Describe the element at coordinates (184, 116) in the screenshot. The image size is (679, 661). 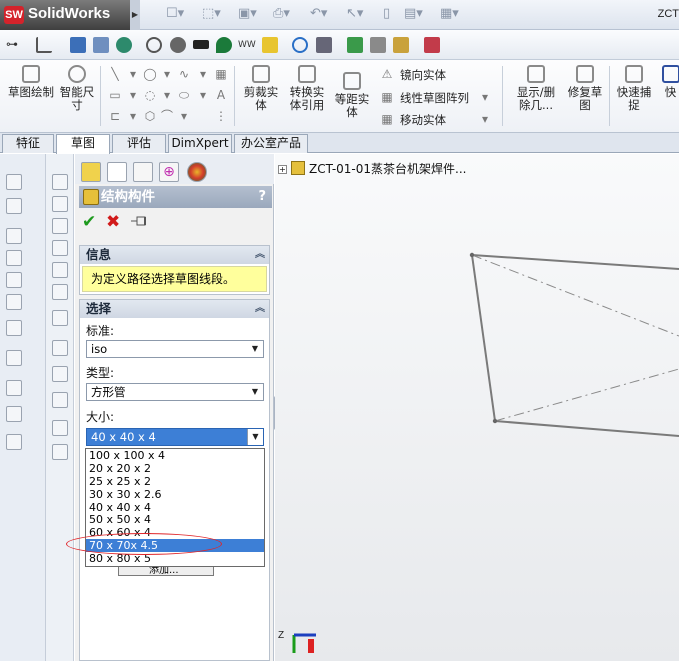
I see `fillet-dropdown-icon: ▾` at that location.